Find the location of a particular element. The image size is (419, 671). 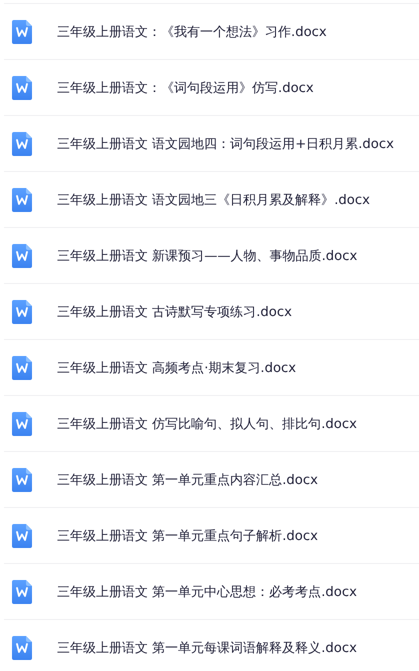

file-name: 三年级上册语文：《词句段运用》仿写.docx is located at coordinates (185, 87).